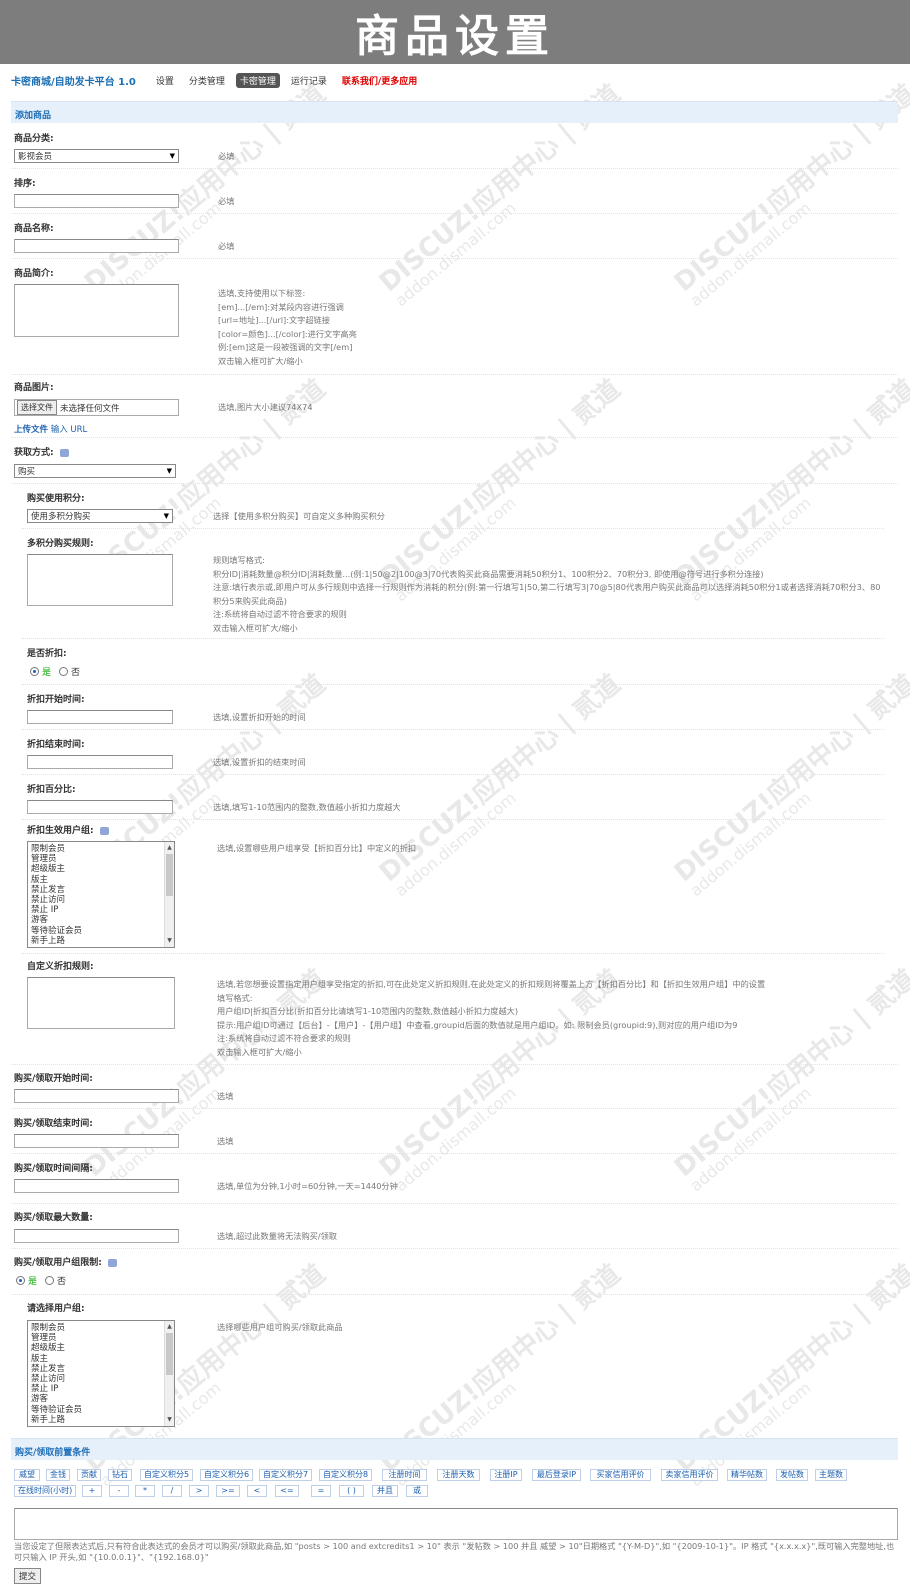 Image resolution: width=910 pixels, height=1596 pixels. Describe the element at coordinates (96, 1141) in the screenshot. I see `buy-end-input` at that location.